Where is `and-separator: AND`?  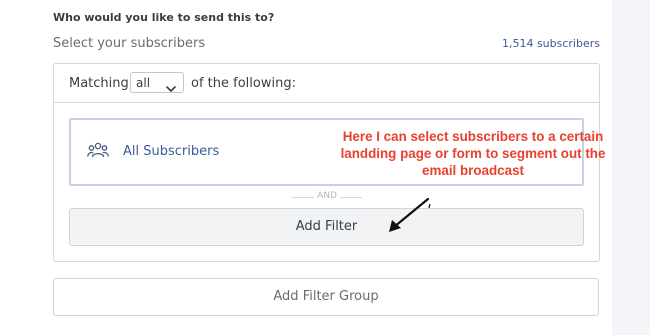
and-separator: AND is located at coordinates (326, 197).